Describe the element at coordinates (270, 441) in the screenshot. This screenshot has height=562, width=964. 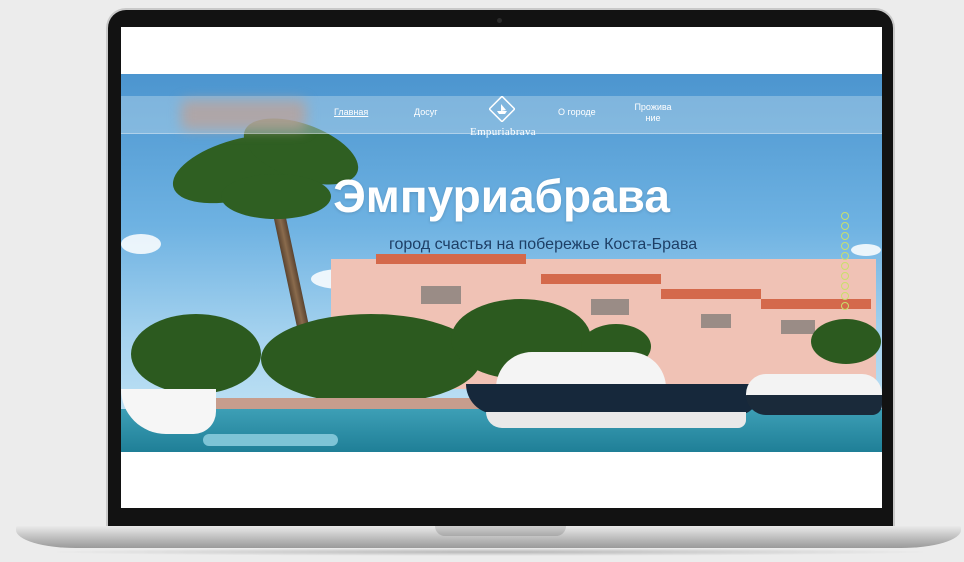
I see `pedal-boat` at that location.